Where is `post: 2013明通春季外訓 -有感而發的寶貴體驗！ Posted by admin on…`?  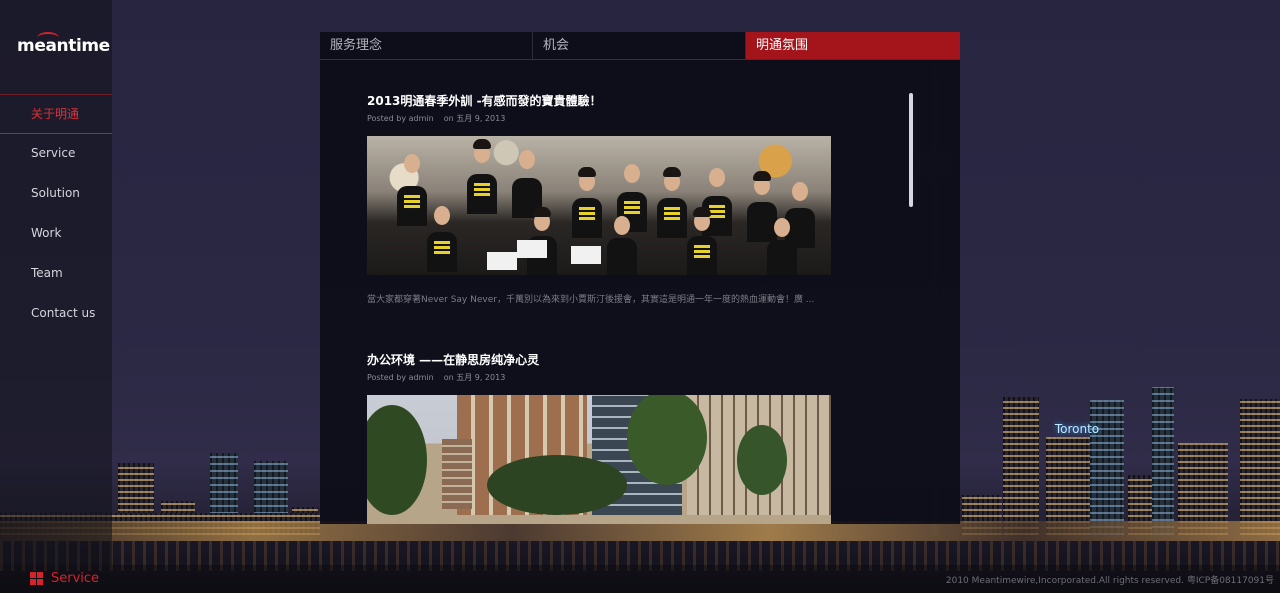 post: 2013明通春季外訓 -有感而發的寶貴體驗！ Posted by admin on… is located at coordinates (600, 199).